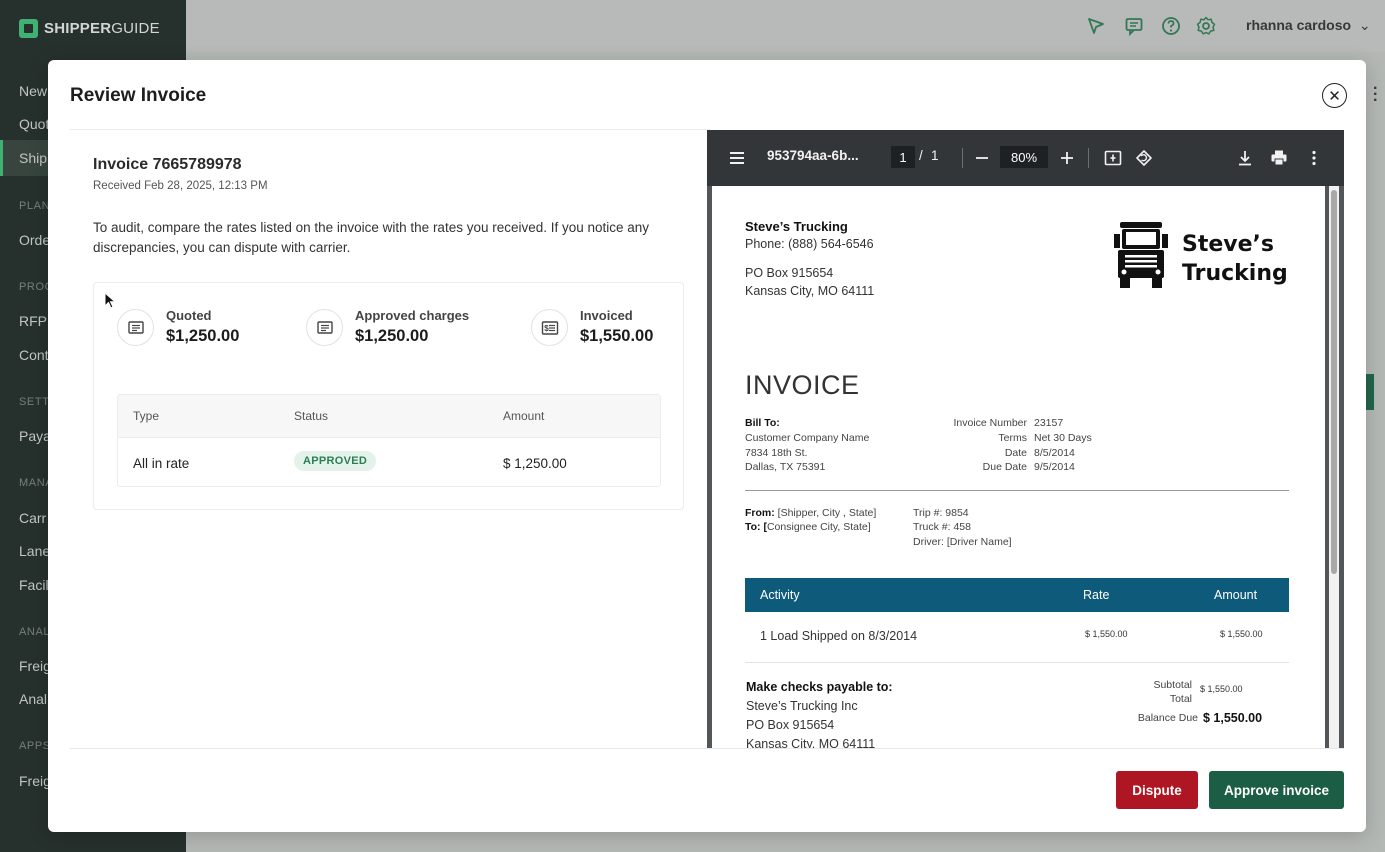 The width and height of the screenshot is (1385, 852). What do you see at coordinates (549, 327) in the screenshot?
I see `invoice-receipt-icon: $` at bounding box center [549, 327].